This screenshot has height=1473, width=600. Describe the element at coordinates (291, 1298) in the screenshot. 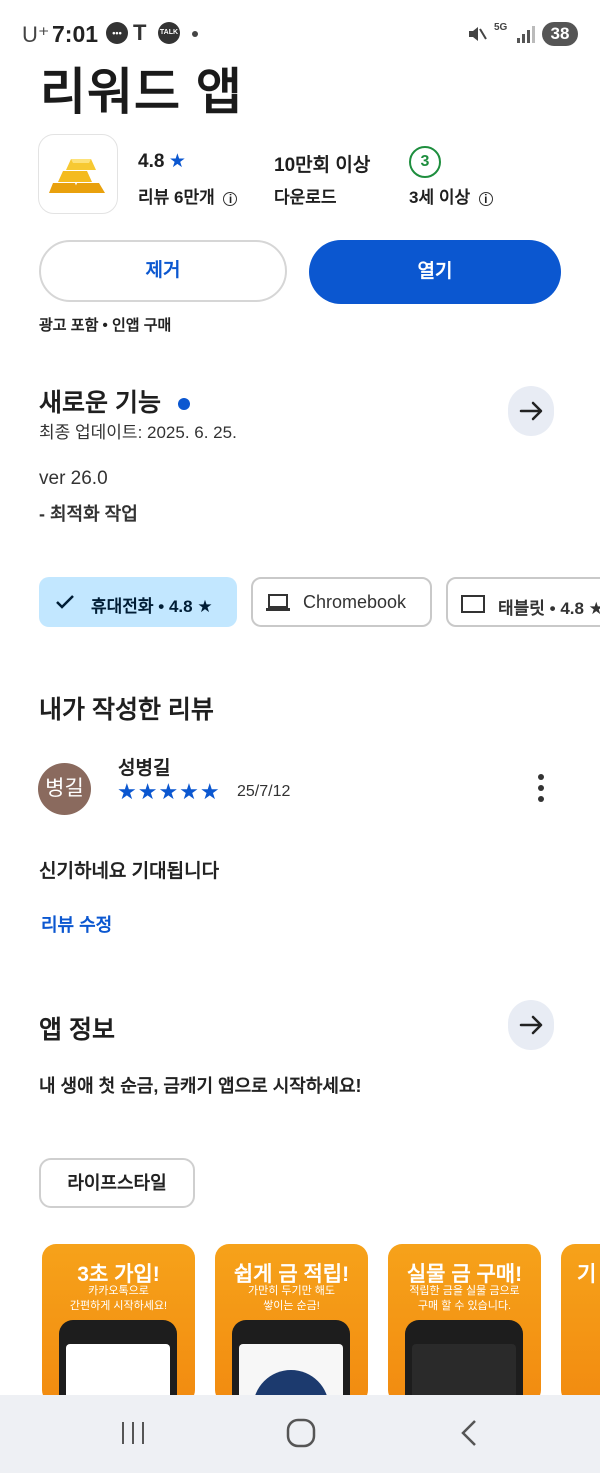

I see `screenshot-subtitle: 가만히 두기만 해도 쌓이는 순금!` at that location.